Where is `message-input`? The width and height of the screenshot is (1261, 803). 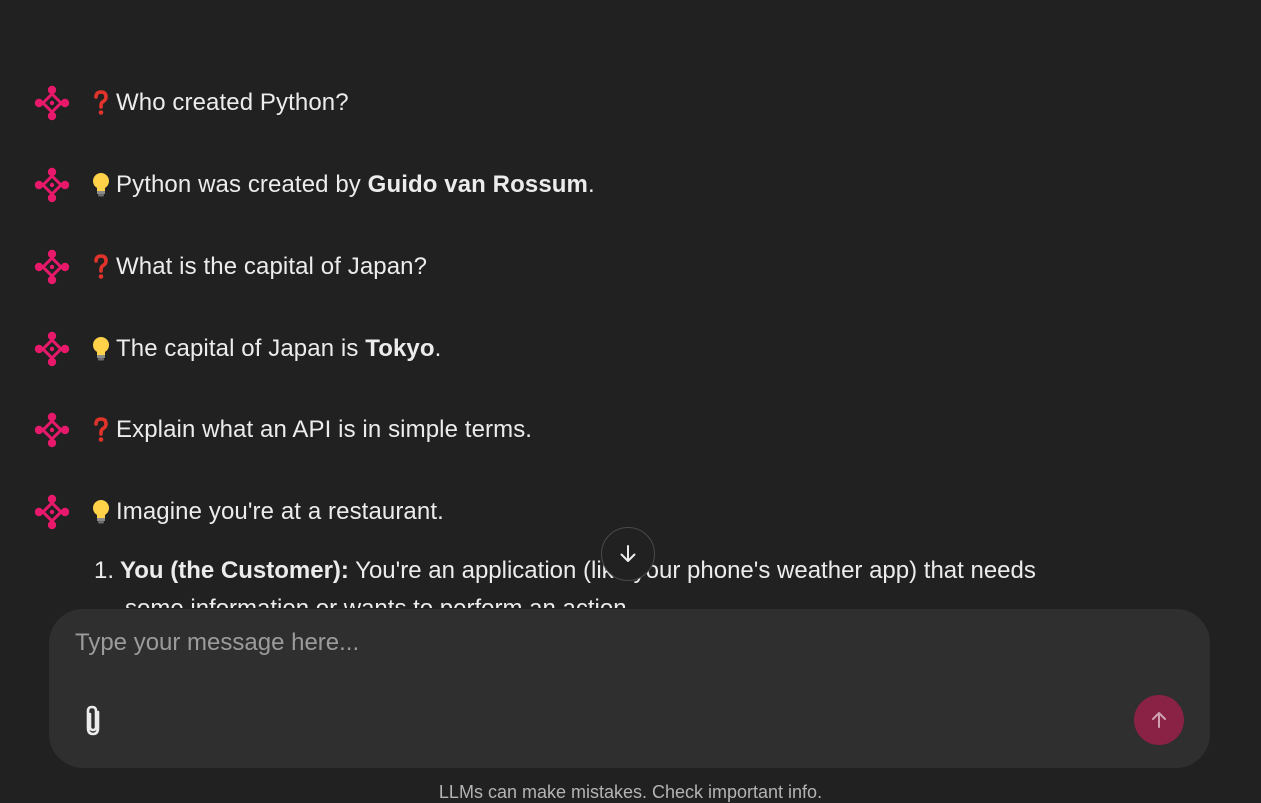 message-input is located at coordinates (615, 643).